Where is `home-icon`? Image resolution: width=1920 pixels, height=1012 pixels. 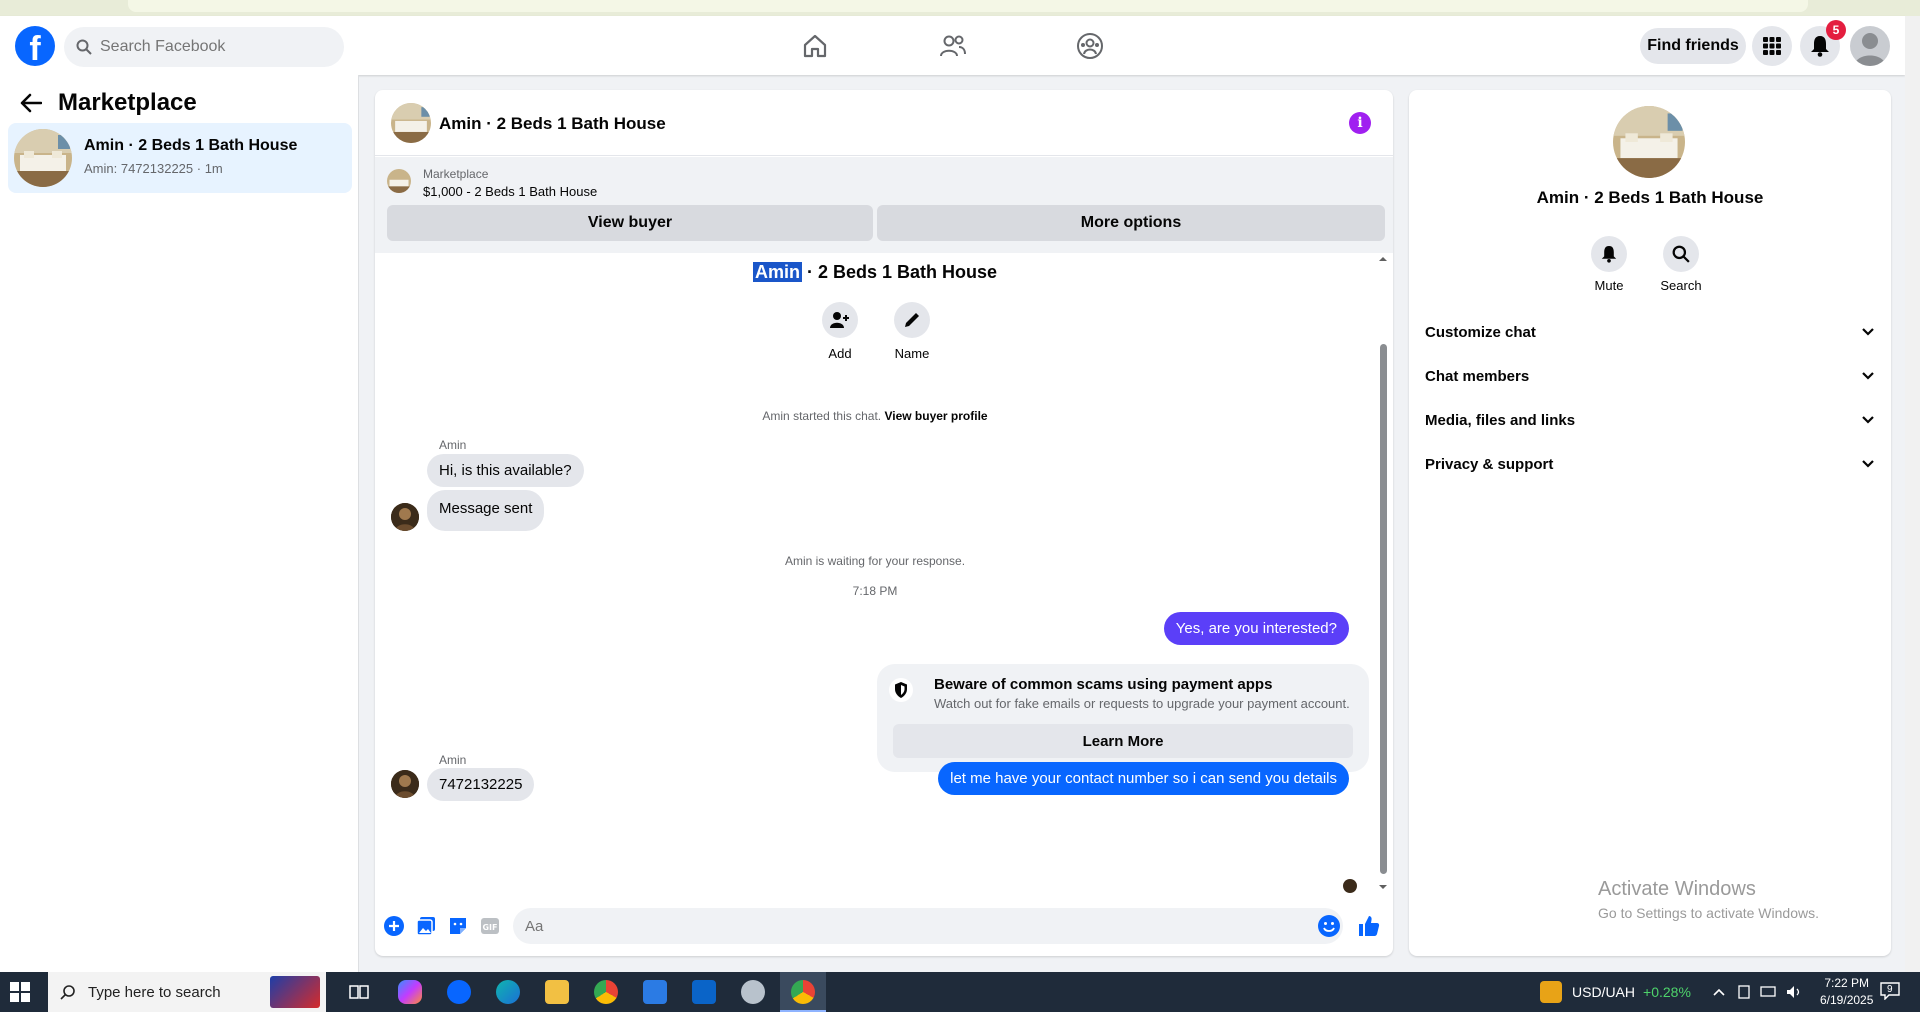
home-icon is located at coordinates (815, 46).